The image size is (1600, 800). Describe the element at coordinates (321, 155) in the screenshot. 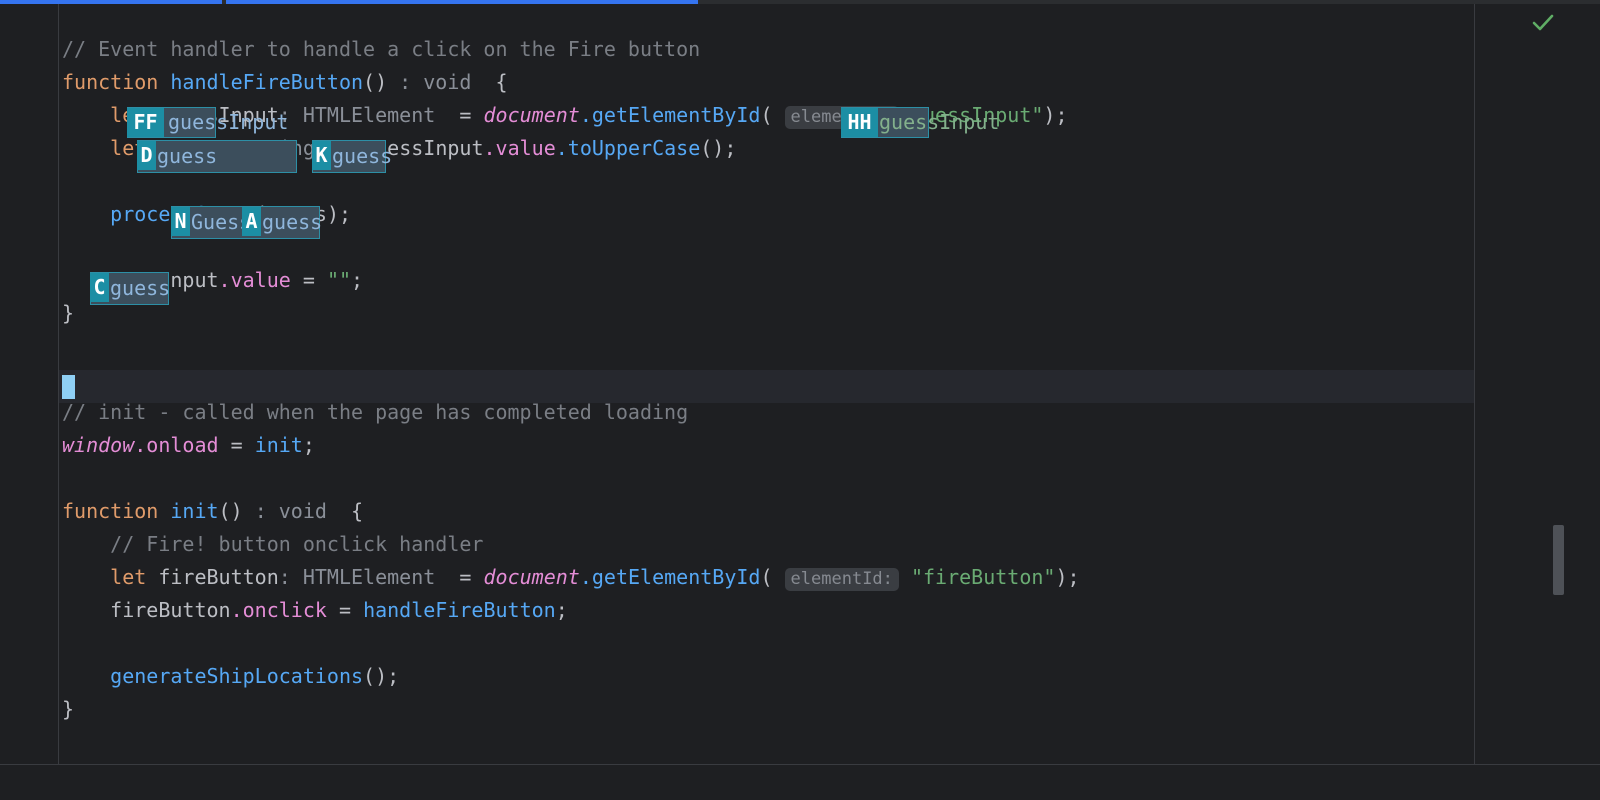

I see `acejump-tag-k: K` at that location.